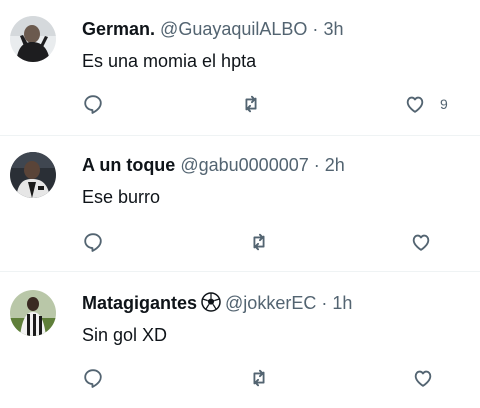 The image size is (480, 408). I want to click on like-button: 9, so click(426, 104).